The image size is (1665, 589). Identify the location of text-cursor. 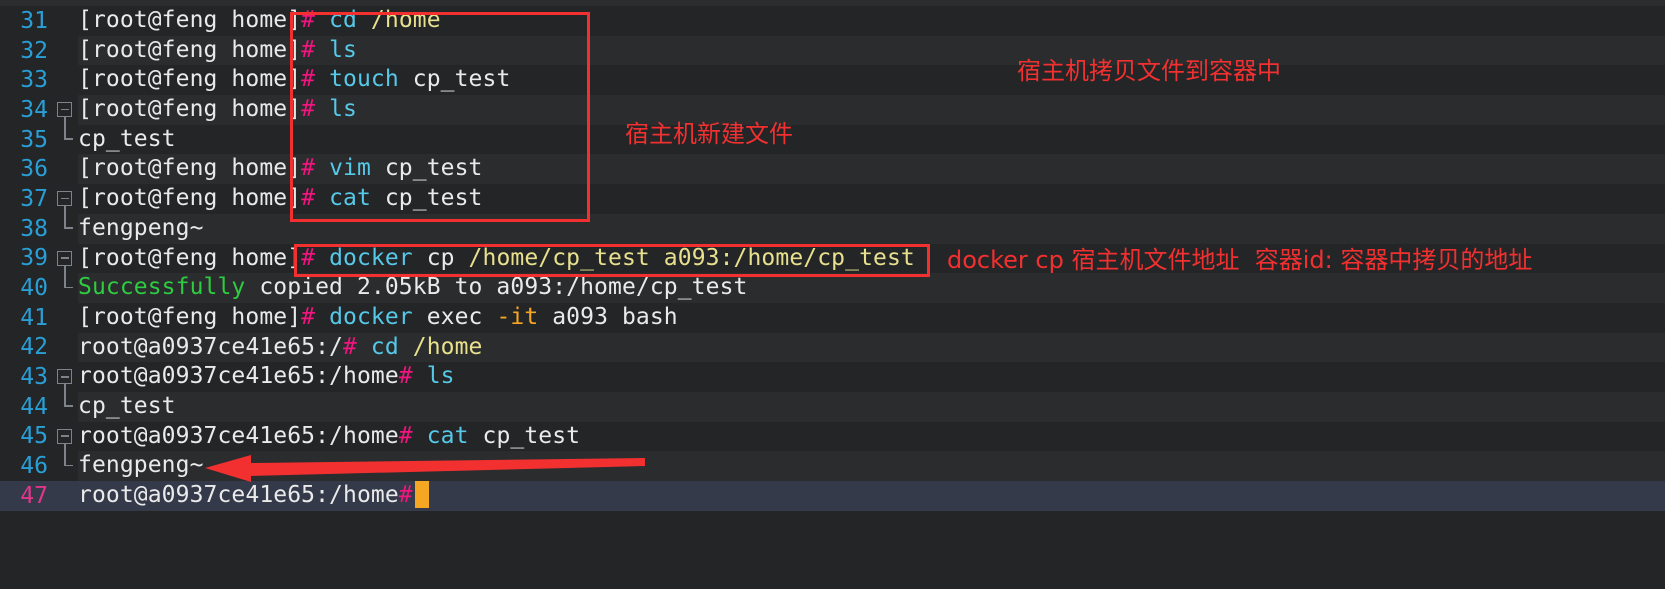
(421, 494).